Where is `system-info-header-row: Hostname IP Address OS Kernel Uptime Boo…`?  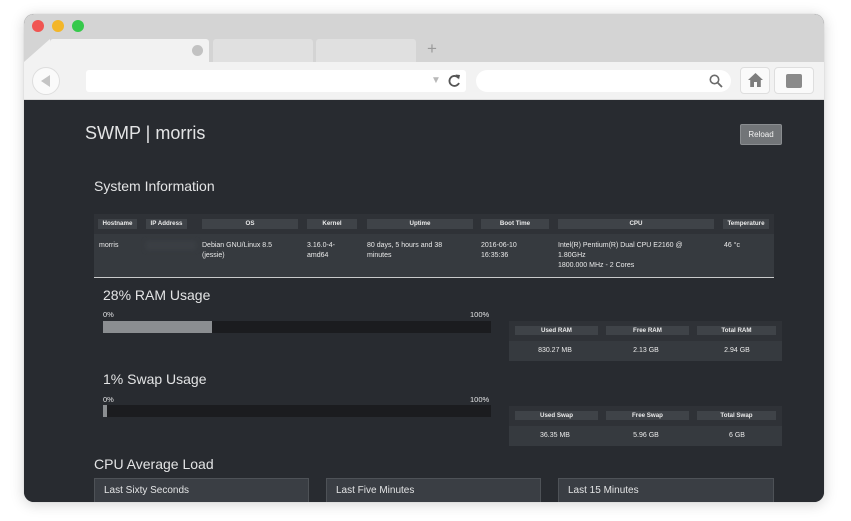
system-info-header-row: Hostname IP Address OS Kernel Uptime Boo… is located at coordinates (434, 224).